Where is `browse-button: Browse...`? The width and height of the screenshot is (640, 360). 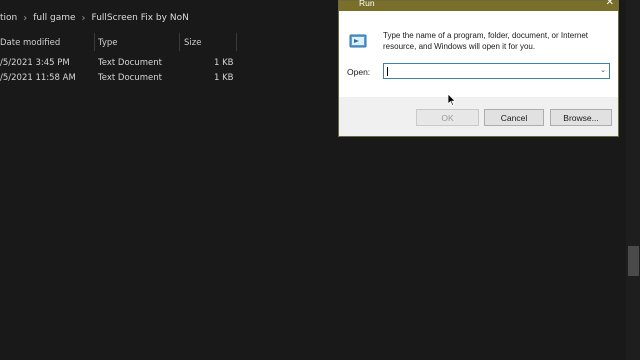
browse-button: Browse... is located at coordinates (581, 117).